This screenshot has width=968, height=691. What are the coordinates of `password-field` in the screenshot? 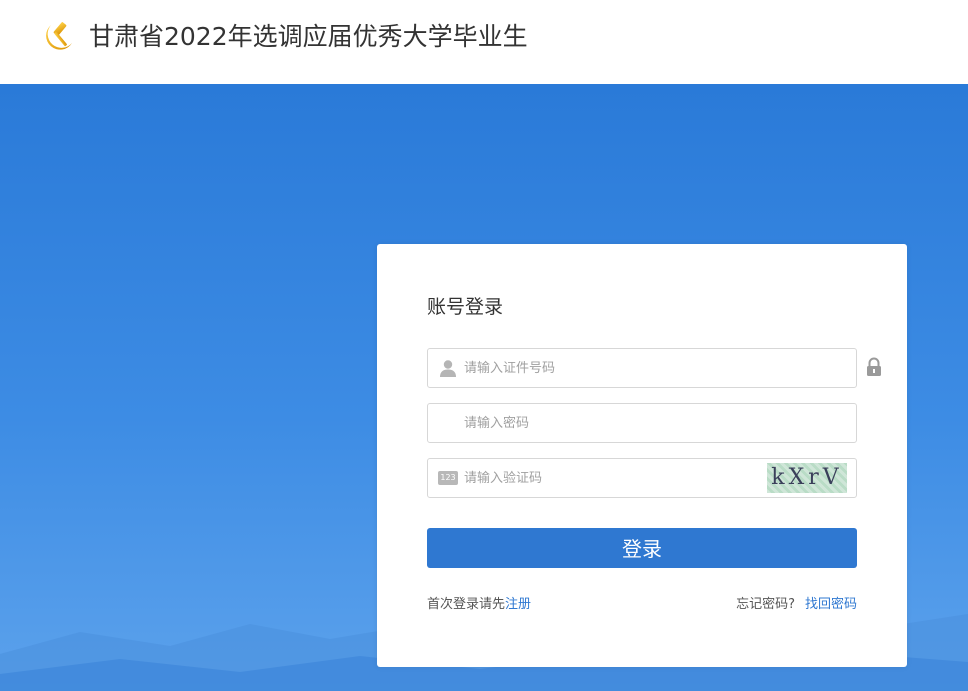 It's located at (642, 423).